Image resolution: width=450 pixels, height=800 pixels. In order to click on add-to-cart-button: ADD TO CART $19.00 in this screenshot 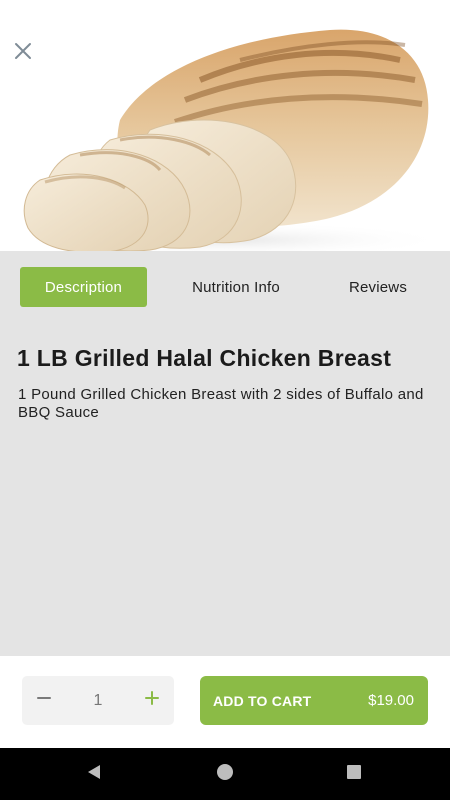, I will do `click(314, 700)`.